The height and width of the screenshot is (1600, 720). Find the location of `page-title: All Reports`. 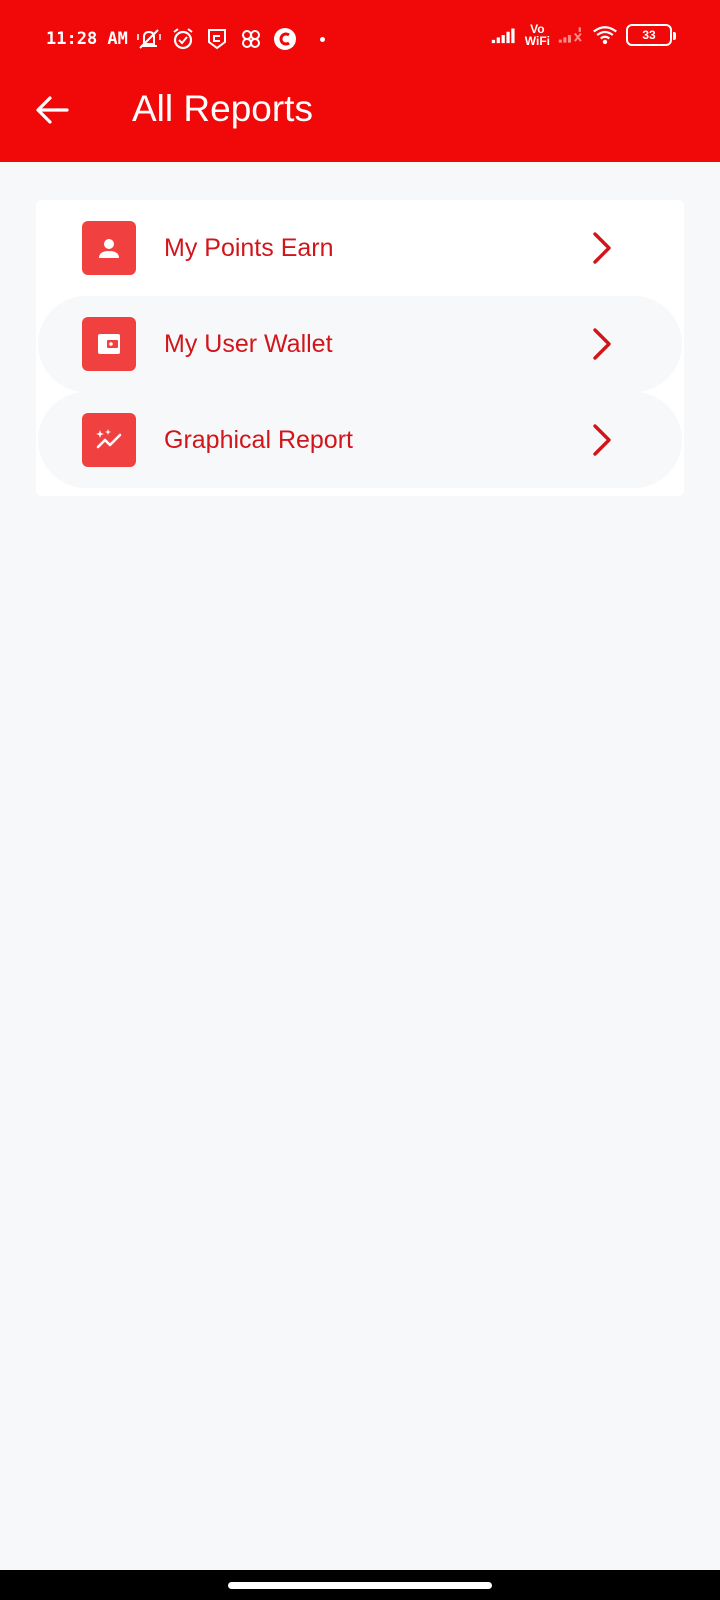

page-title: All Reports is located at coordinates (222, 108).